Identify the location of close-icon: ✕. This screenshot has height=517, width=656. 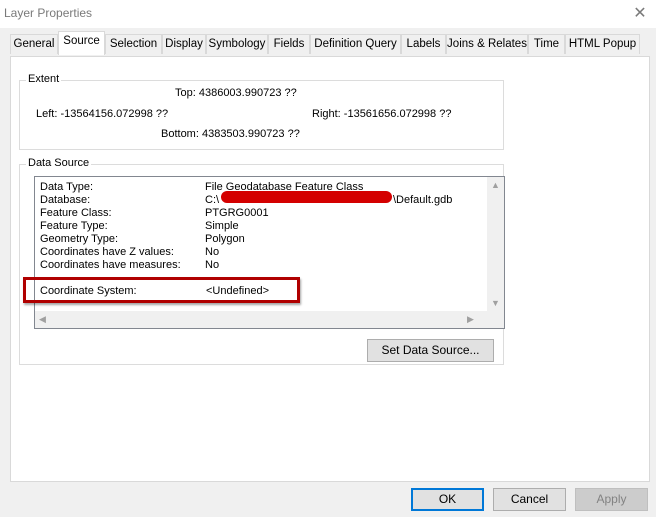
(640, 14).